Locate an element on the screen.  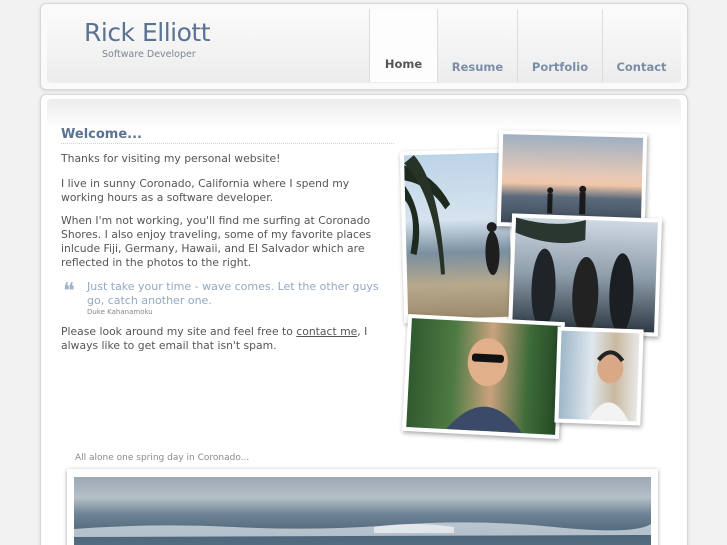
portrait-sunglasses-photo is located at coordinates (483, 376).